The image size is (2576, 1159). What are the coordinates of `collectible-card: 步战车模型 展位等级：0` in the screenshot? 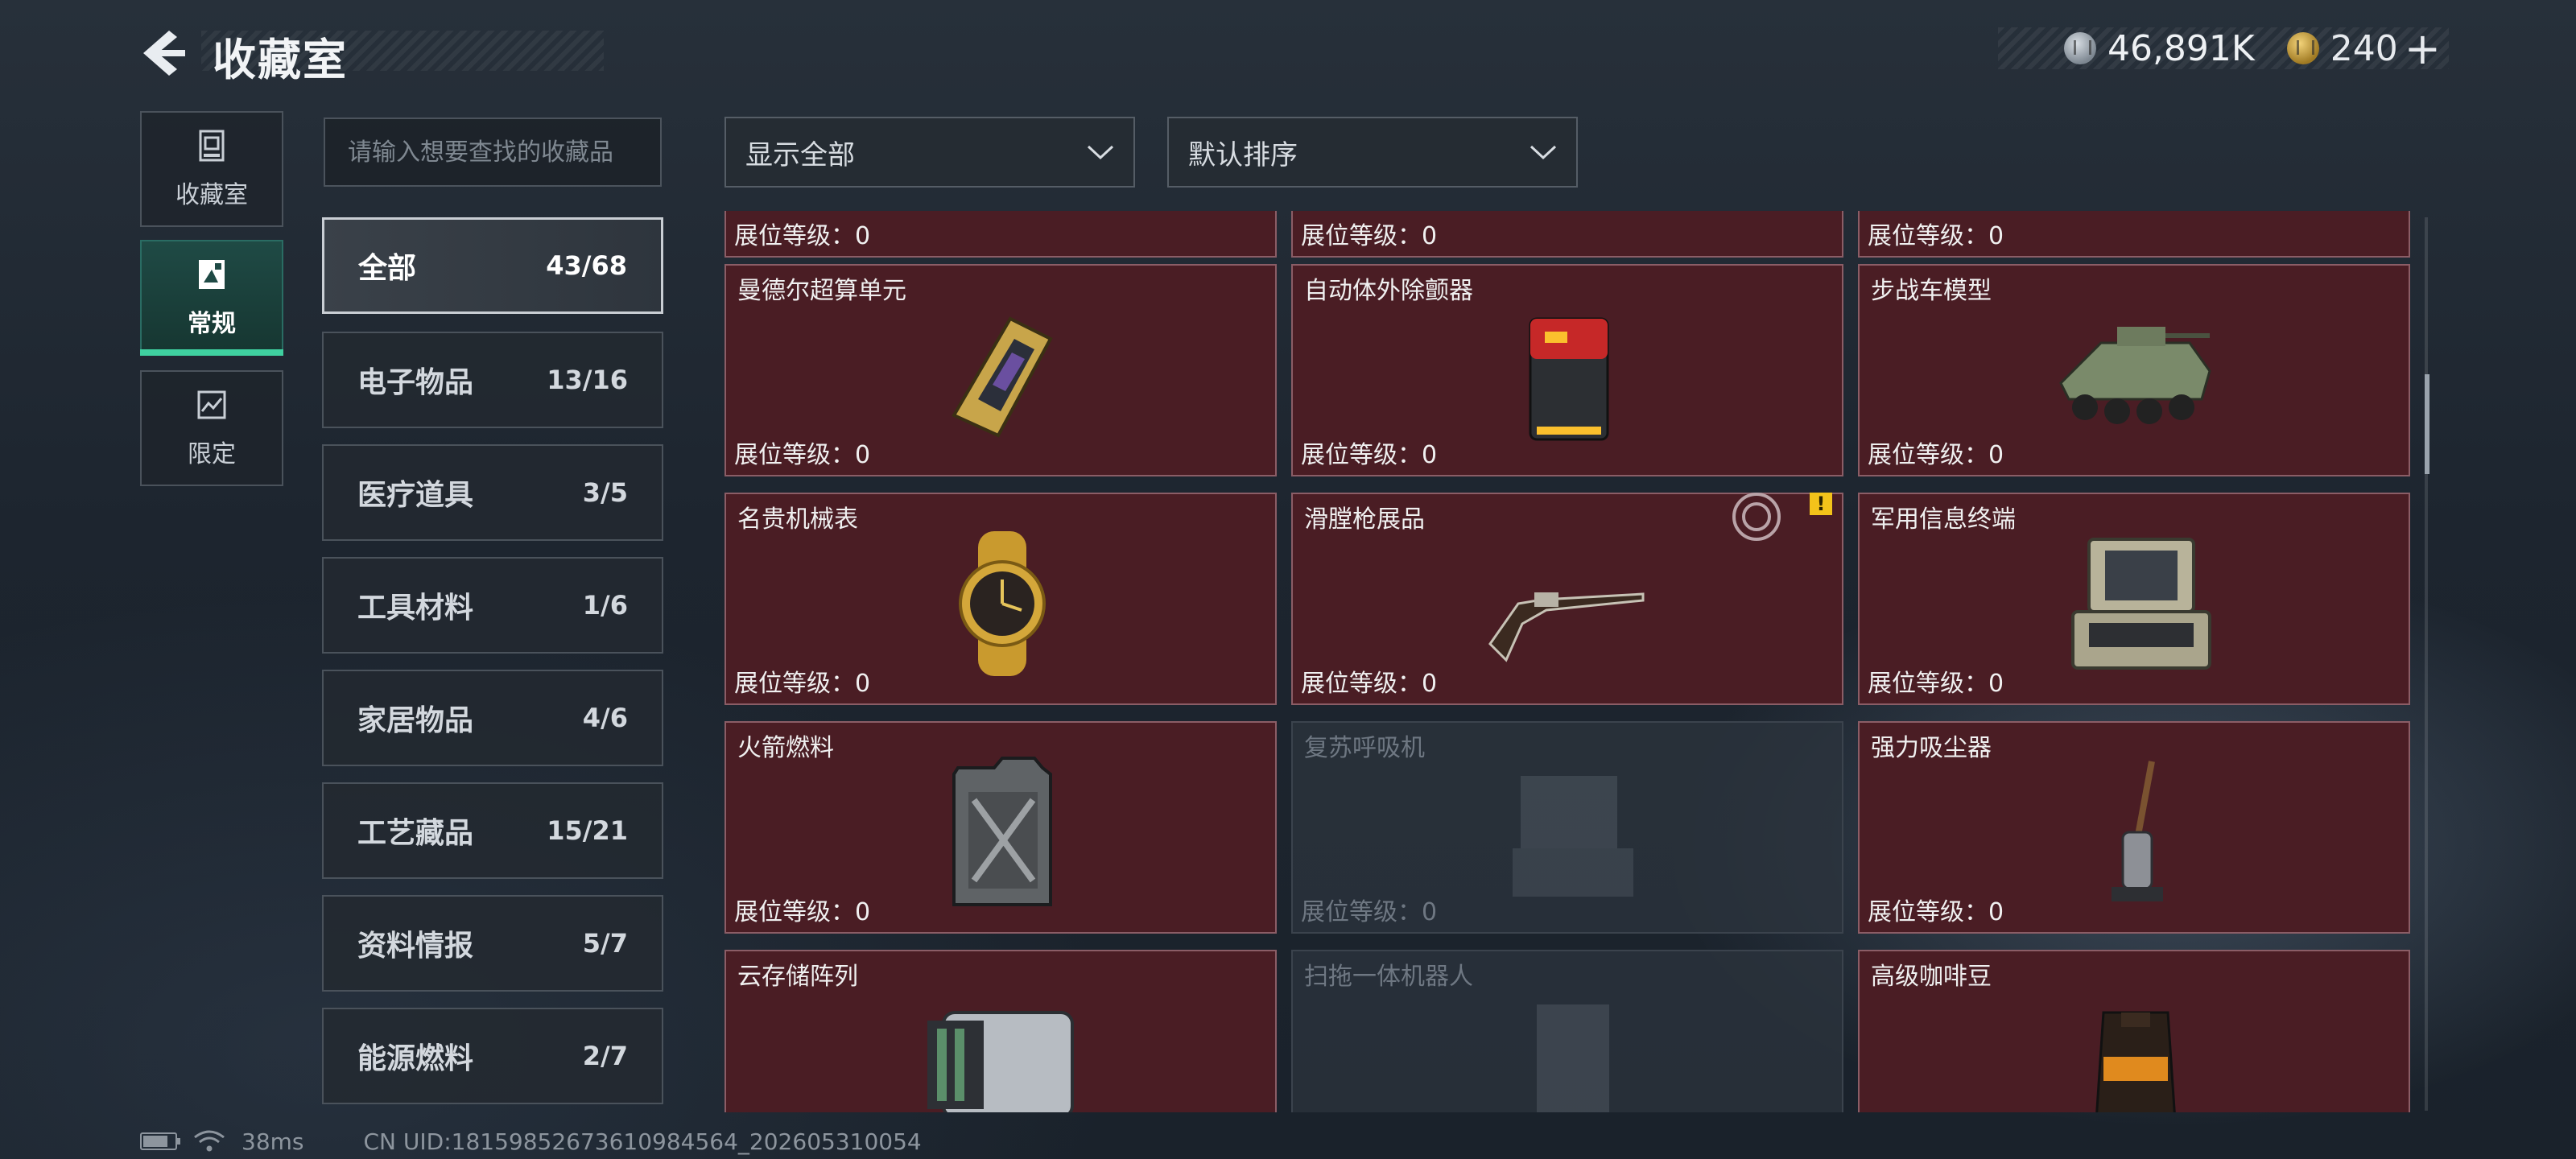 It's located at (2134, 370).